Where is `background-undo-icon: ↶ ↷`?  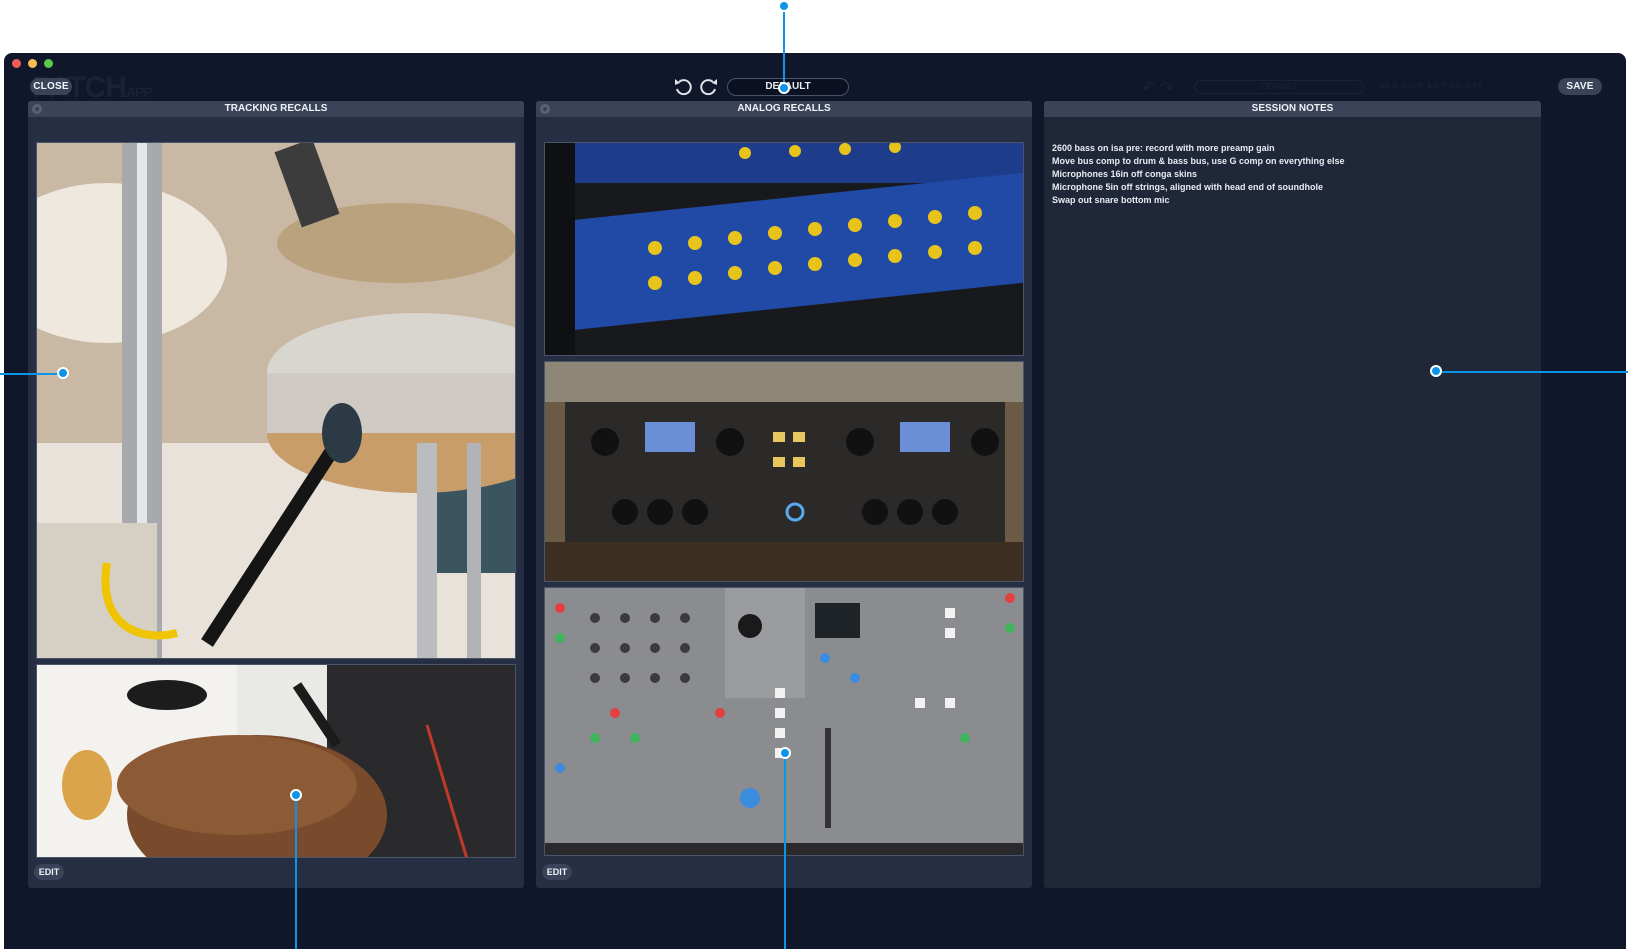 background-undo-icon: ↶ ↷ is located at coordinates (1158, 88).